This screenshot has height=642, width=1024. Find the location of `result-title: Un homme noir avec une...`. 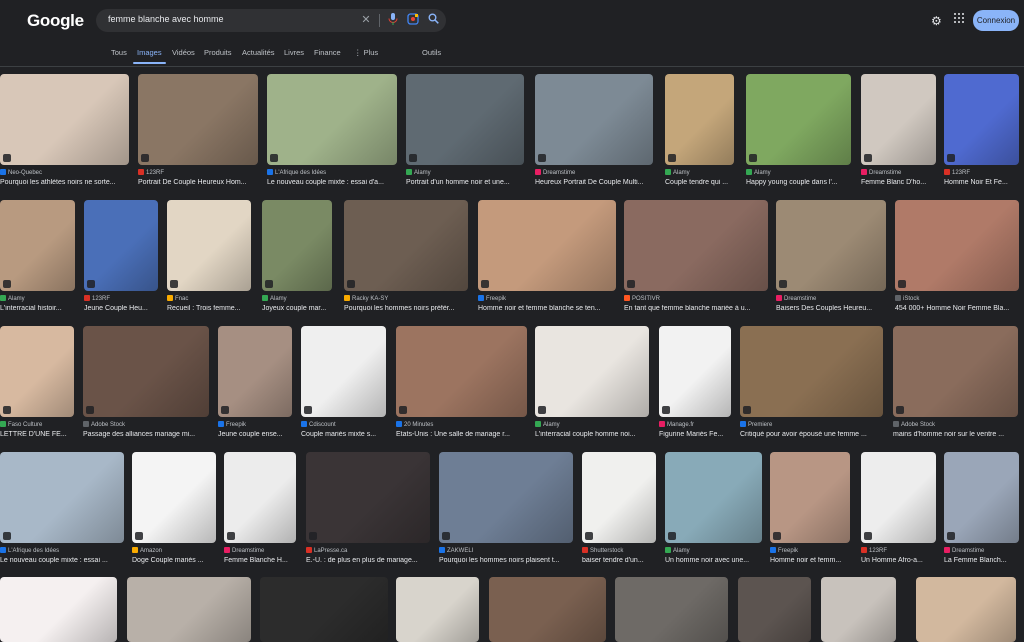

result-title: Un homme noir avec une... is located at coordinates (713, 560).